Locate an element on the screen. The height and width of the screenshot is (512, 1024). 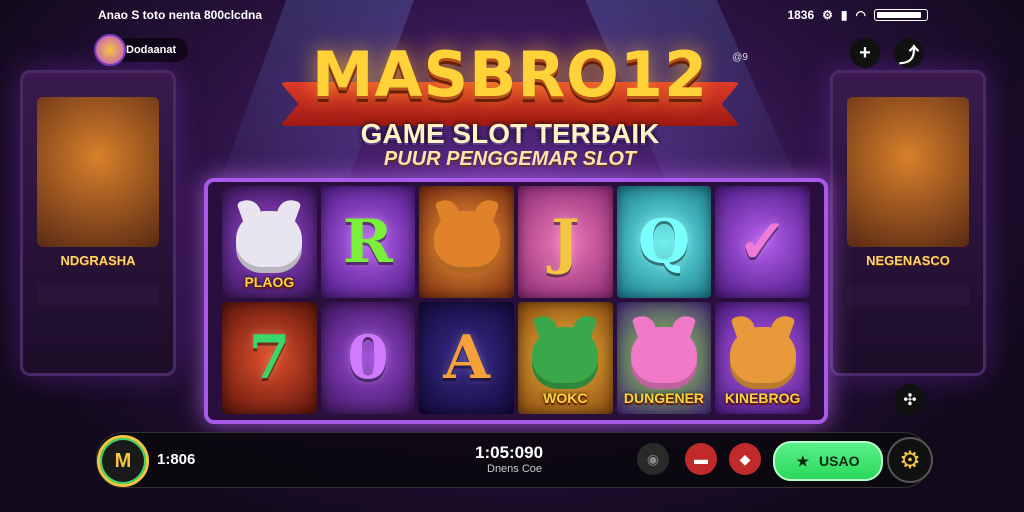
letter-o-icon: 0 is located at coordinates (368, 358).